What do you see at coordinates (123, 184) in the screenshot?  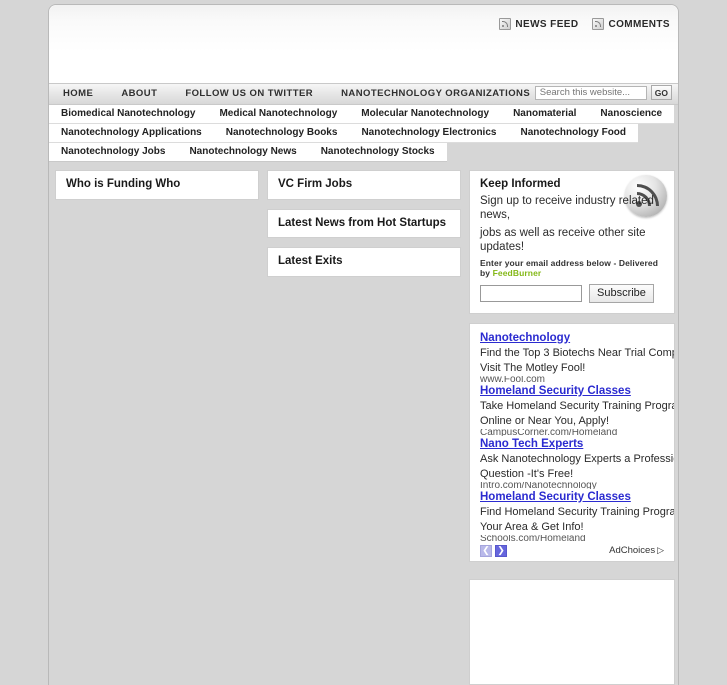 I see `widget-title: Who is Funding Who` at bounding box center [123, 184].